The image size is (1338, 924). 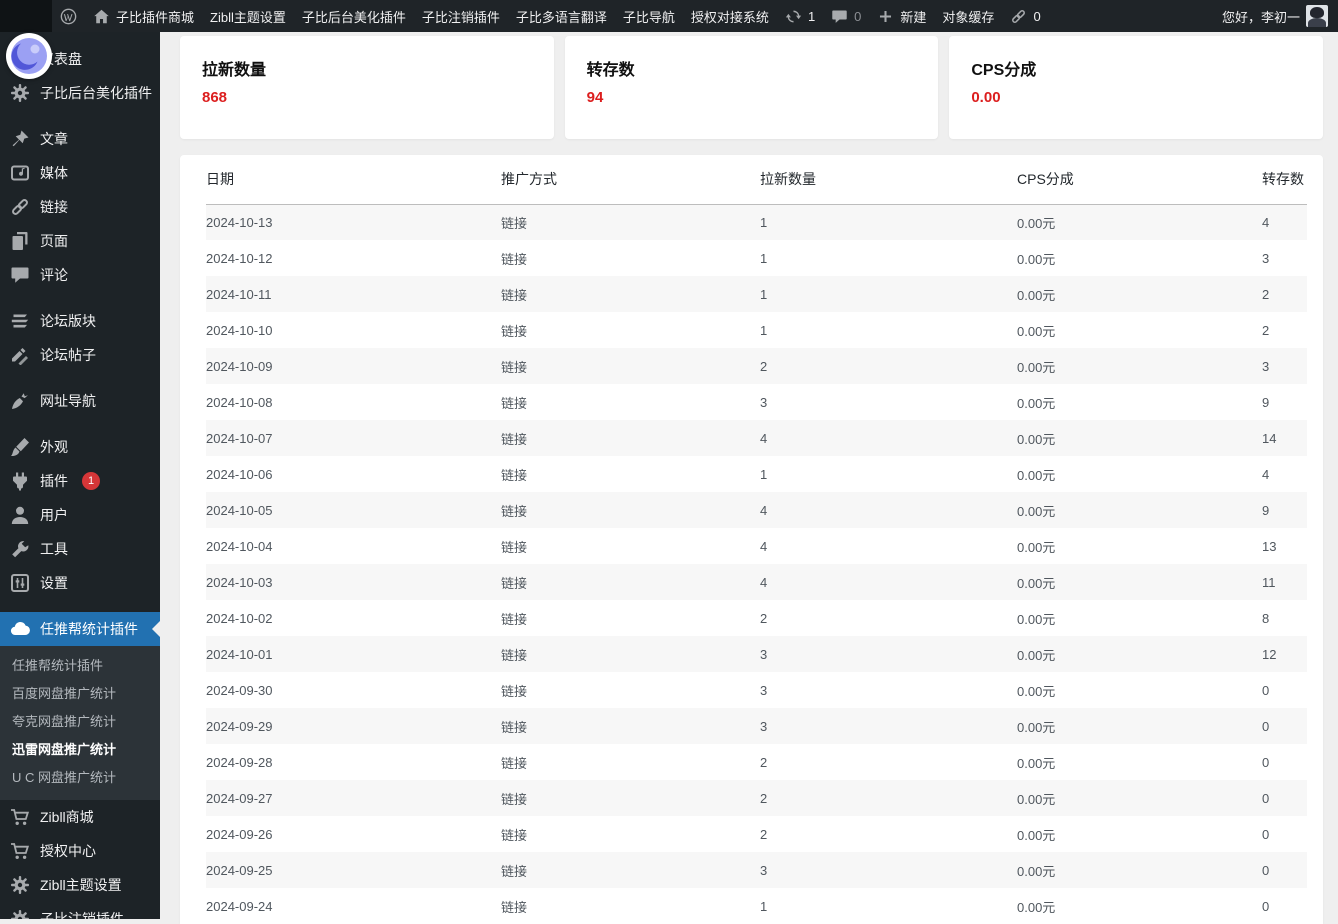 I want to click on sliders-icon, so click(x=20, y=583).